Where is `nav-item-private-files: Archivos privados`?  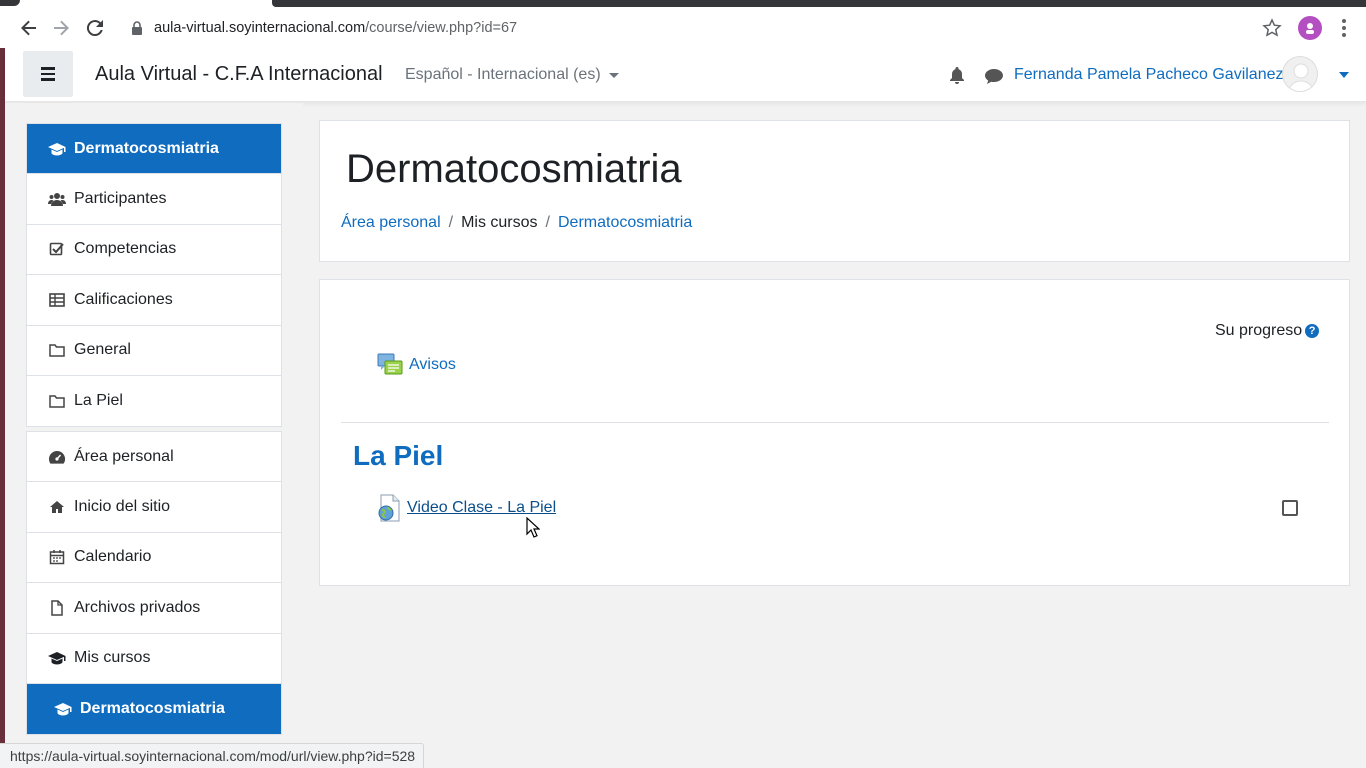 nav-item-private-files: Archivos privados is located at coordinates (154, 608).